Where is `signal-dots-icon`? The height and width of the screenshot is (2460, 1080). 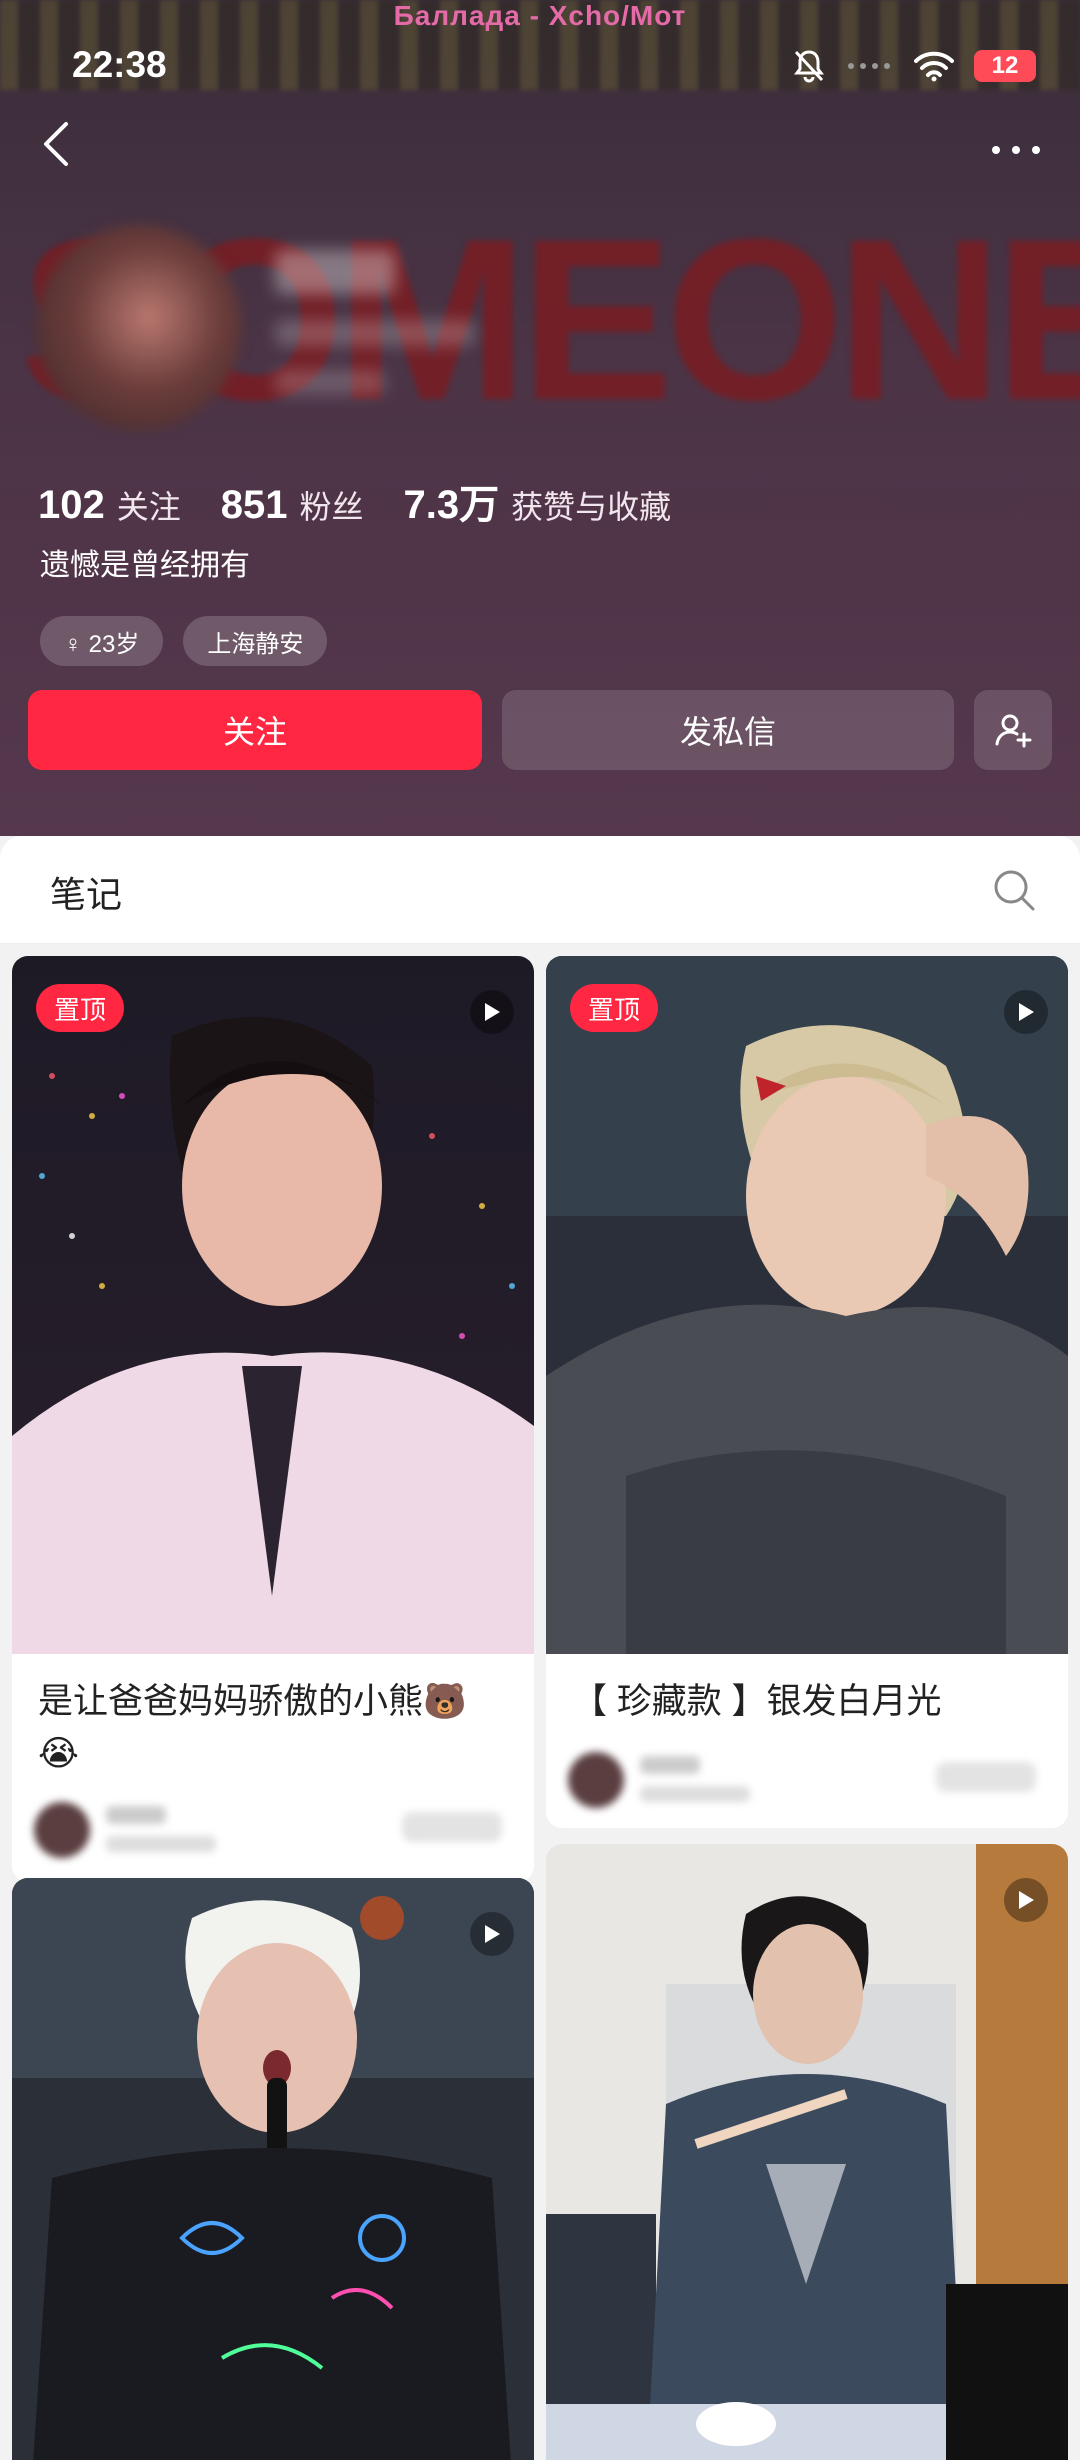
signal-dots-icon is located at coordinates (869, 66).